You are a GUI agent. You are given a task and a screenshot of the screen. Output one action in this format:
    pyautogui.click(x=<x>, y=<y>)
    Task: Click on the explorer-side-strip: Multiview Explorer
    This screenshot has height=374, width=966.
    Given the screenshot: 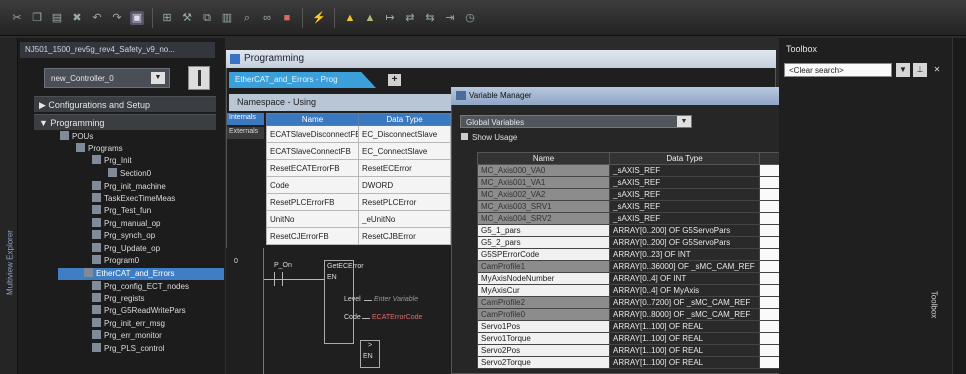 What is the action you would take?
    pyautogui.click(x=9, y=206)
    